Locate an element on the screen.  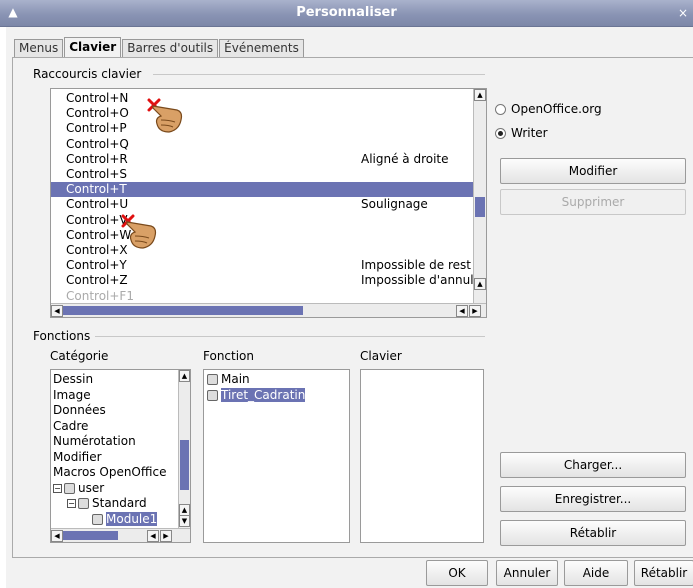
shortcut-function: Impossible d'annul is located at coordinates (417, 280).